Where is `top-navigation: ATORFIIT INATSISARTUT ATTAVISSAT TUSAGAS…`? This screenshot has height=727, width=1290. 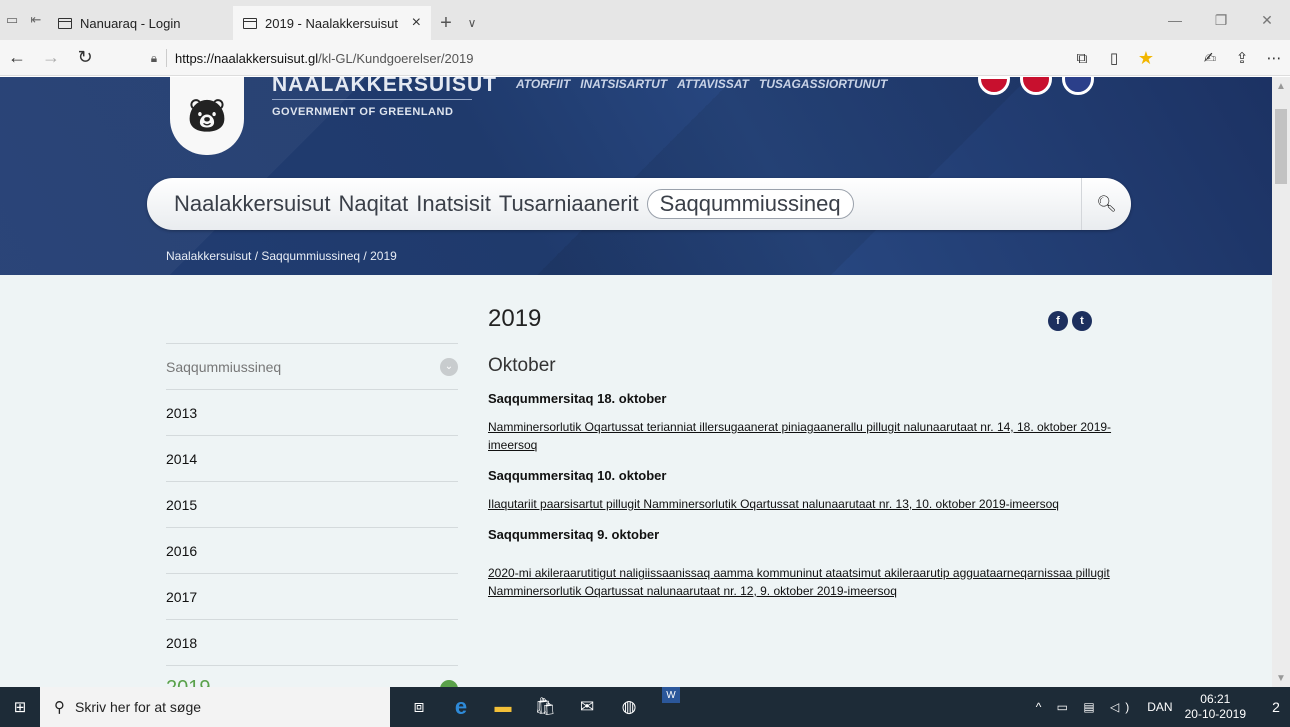
top-navigation: ATORFIIT INATSISARTUT ATTAVISSAT TUSAGAS… is located at coordinates (701, 84).